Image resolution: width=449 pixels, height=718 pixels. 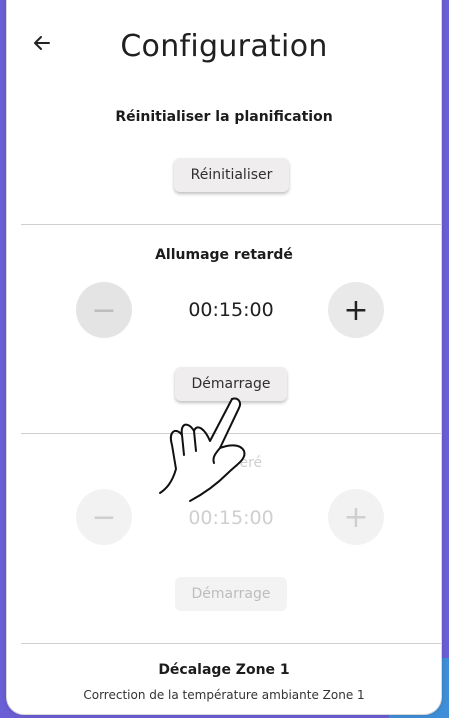 I want to click on page-title: Configuration, so click(x=224, y=46).